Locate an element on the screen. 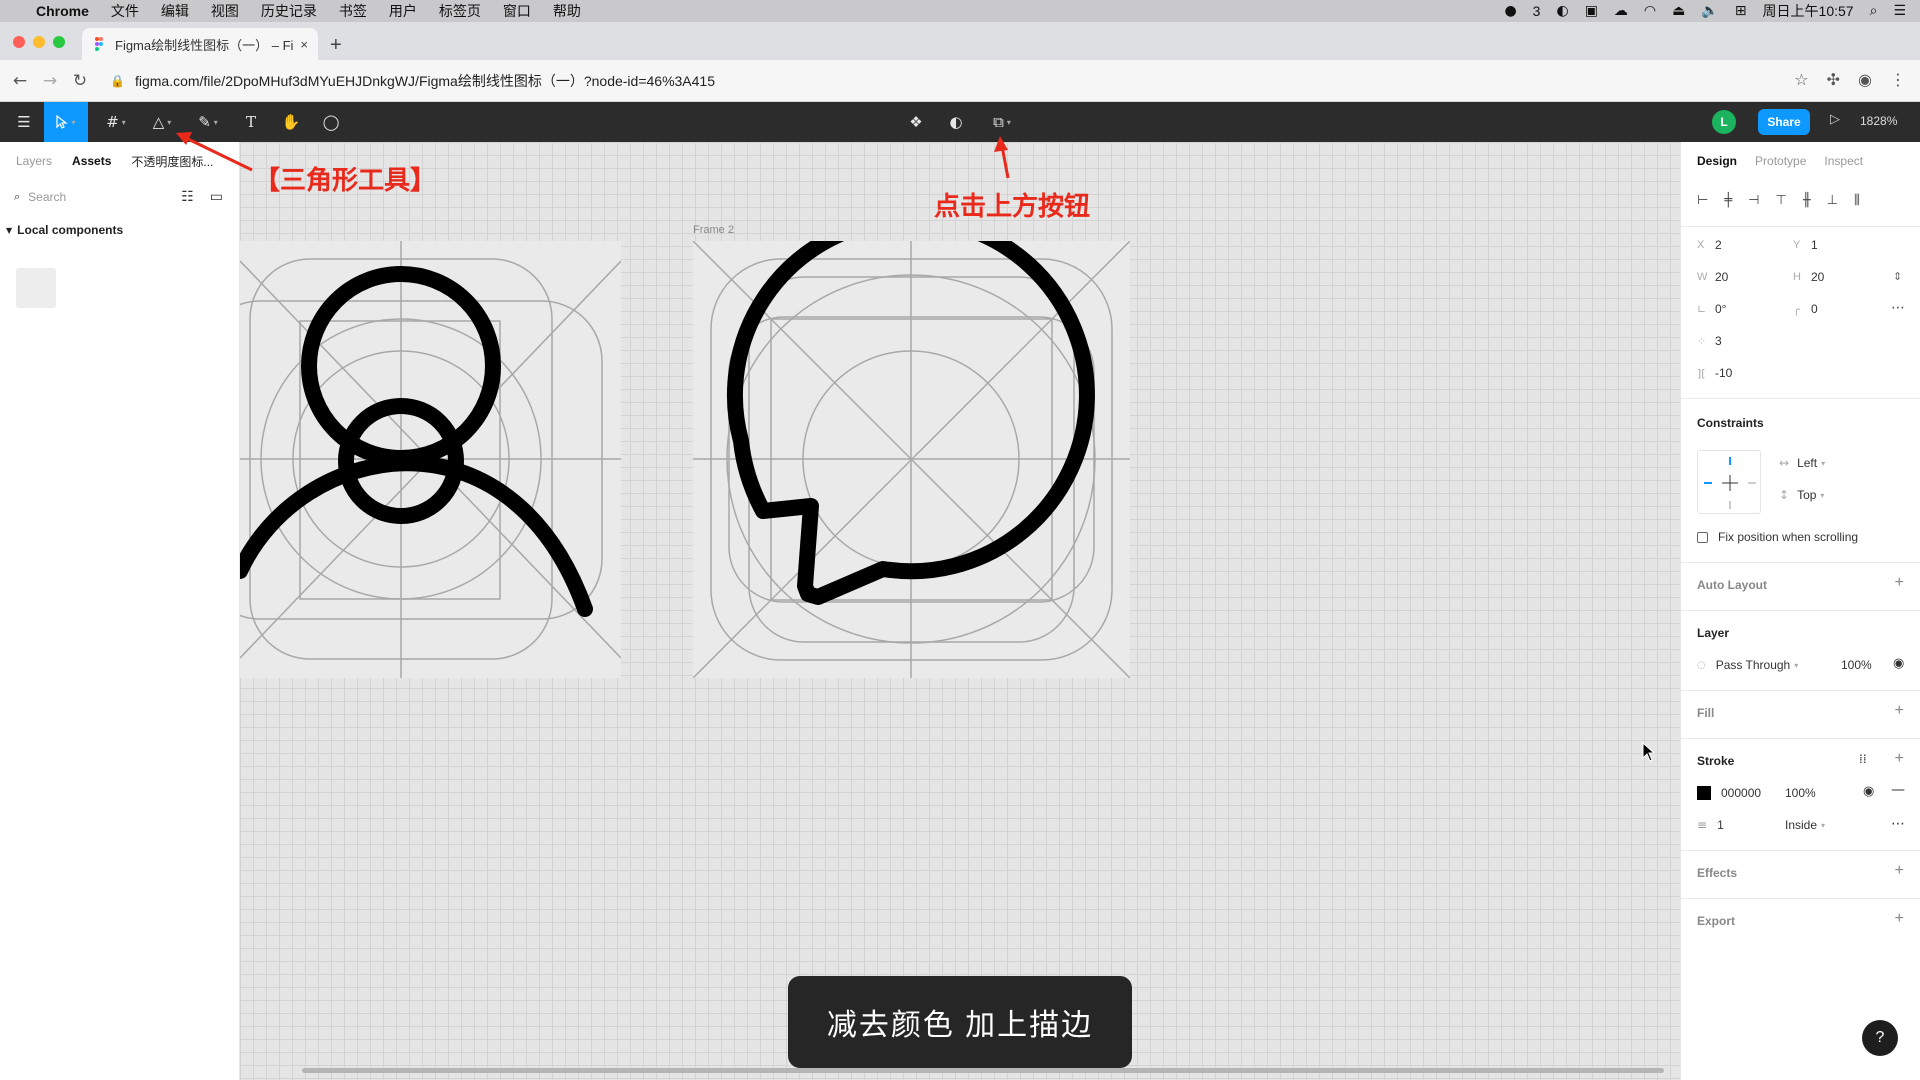 This screenshot has width=1920, height=1080. align-top-icon: ⊤ is located at coordinates (1780, 200).